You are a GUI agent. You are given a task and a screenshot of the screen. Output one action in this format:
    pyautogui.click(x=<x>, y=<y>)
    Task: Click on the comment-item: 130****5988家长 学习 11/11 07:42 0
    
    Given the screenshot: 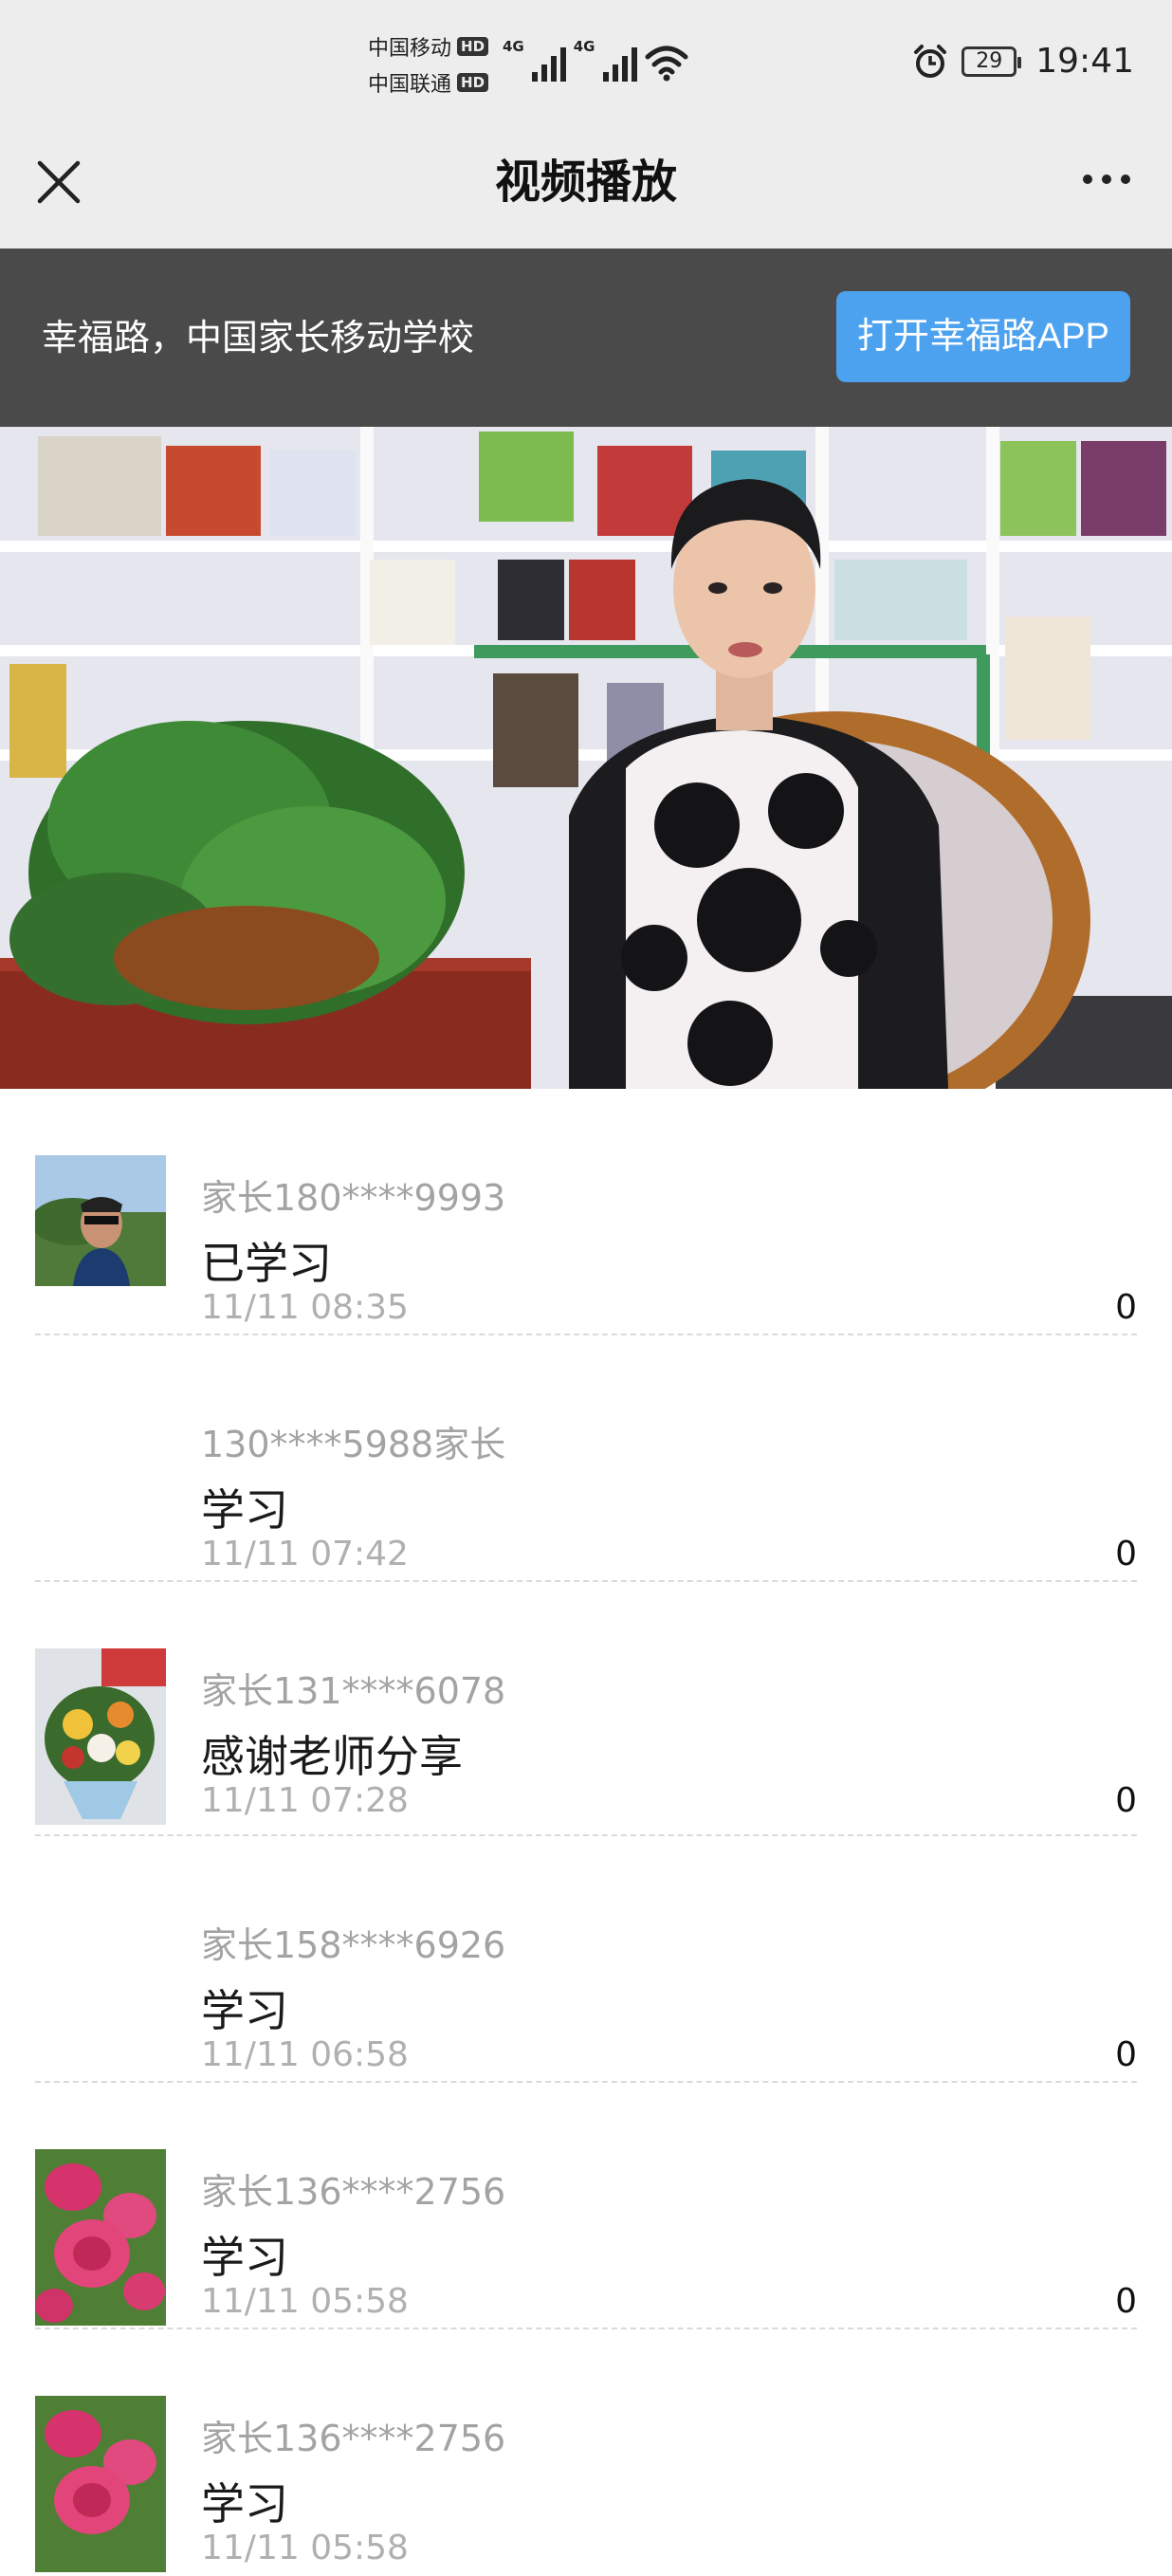 What is the action you would take?
    pyautogui.click(x=586, y=1458)
    